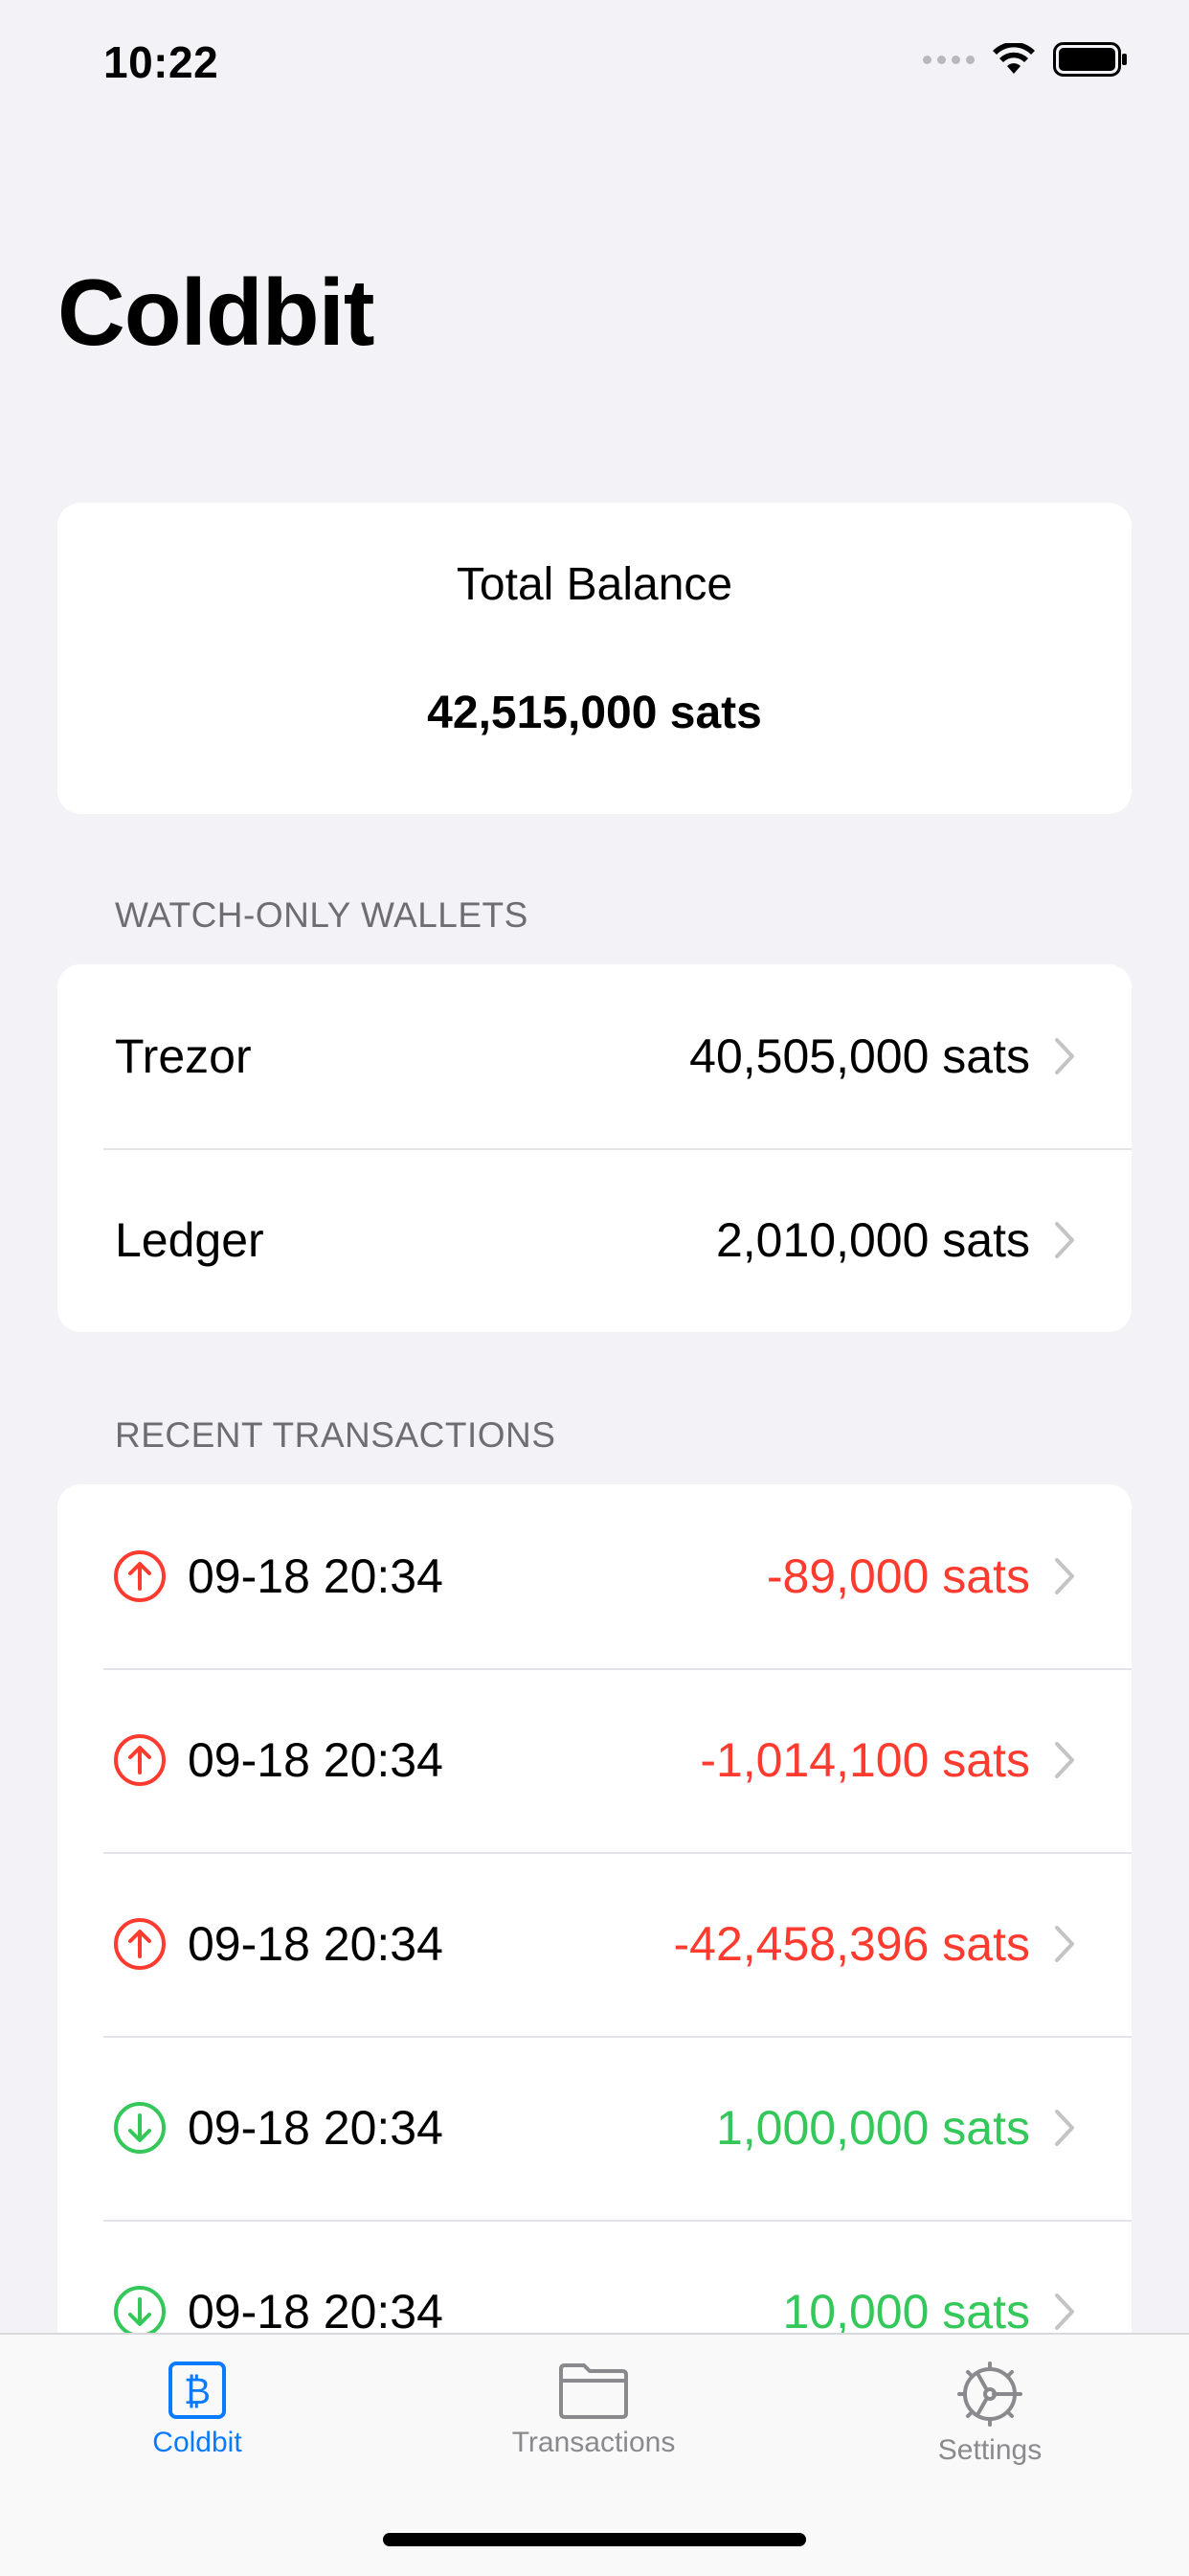  What do you see at coordinates (898, 1576) in the screenshot?
I see `transaction-amount: -89,000 sats` at bounding box center [898, 1576].